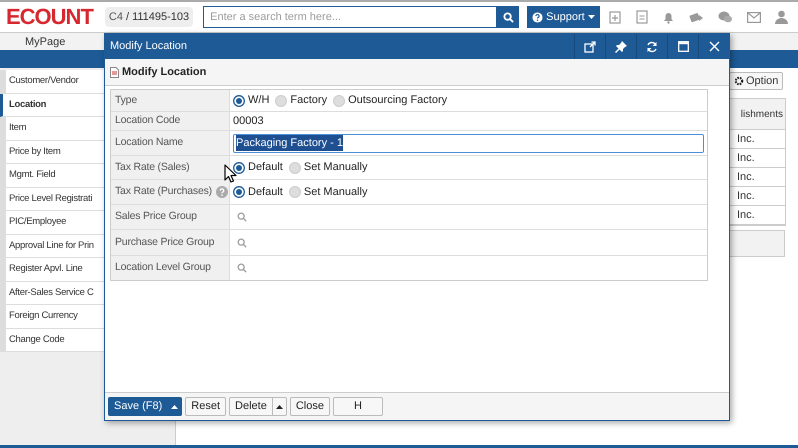 This screenshot has width=798, height=448. Describe the element at coordinates (52, 152) in the screenshot. I see `sidebar-item: Price by Item` at that location.